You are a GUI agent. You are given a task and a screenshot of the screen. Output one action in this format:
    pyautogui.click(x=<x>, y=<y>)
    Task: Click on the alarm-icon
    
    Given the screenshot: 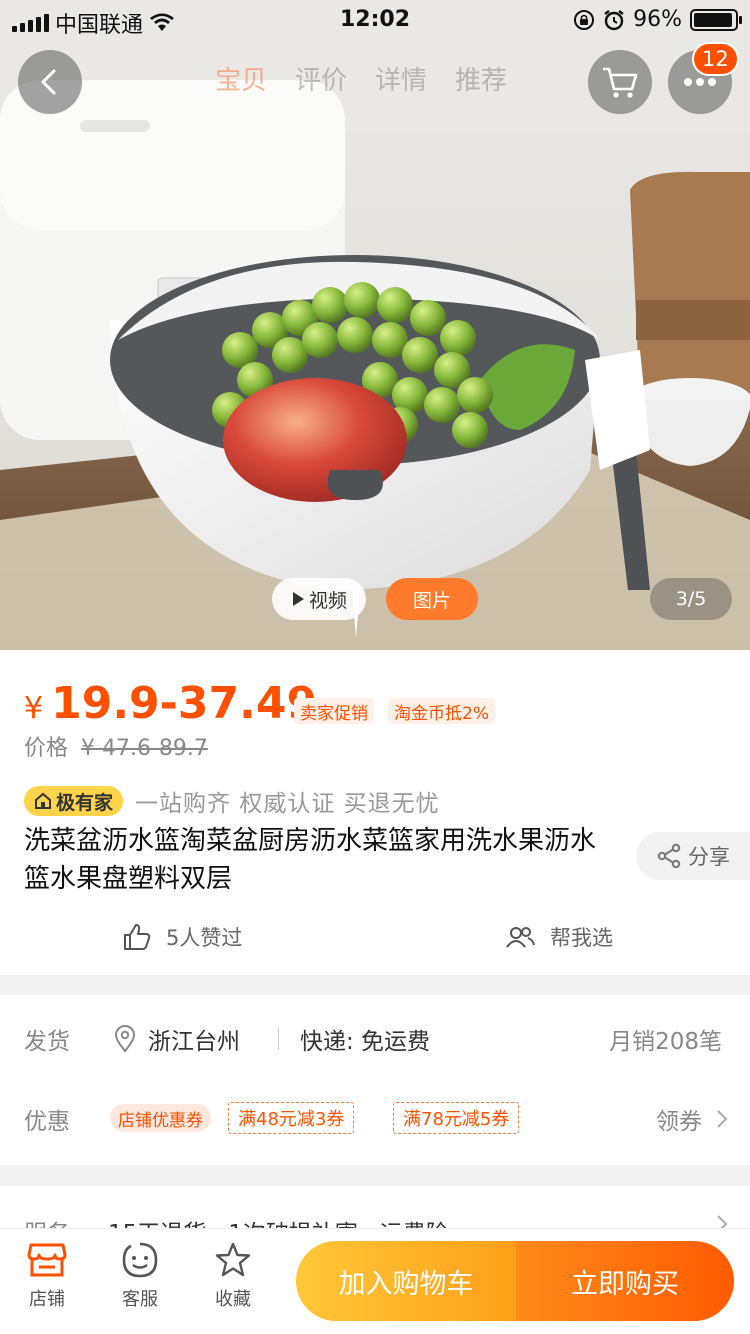 What is the action you would take?
    pyautogui.click(x=614, y=20)
    